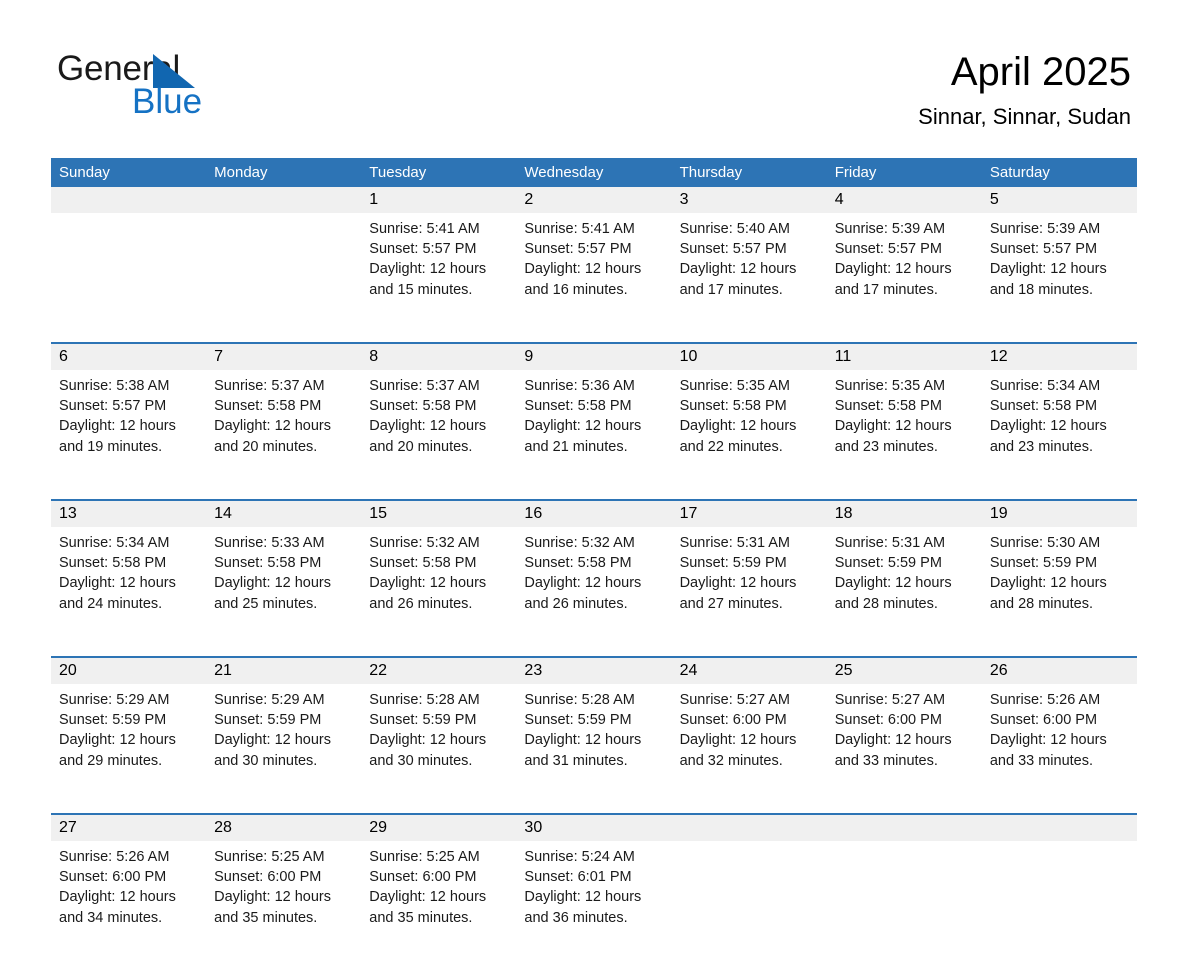 This screenshot has height=970, width=1188. Describe the element at coordinates (129, 514) in the screenshot. I see `day-number: 13` at that location.